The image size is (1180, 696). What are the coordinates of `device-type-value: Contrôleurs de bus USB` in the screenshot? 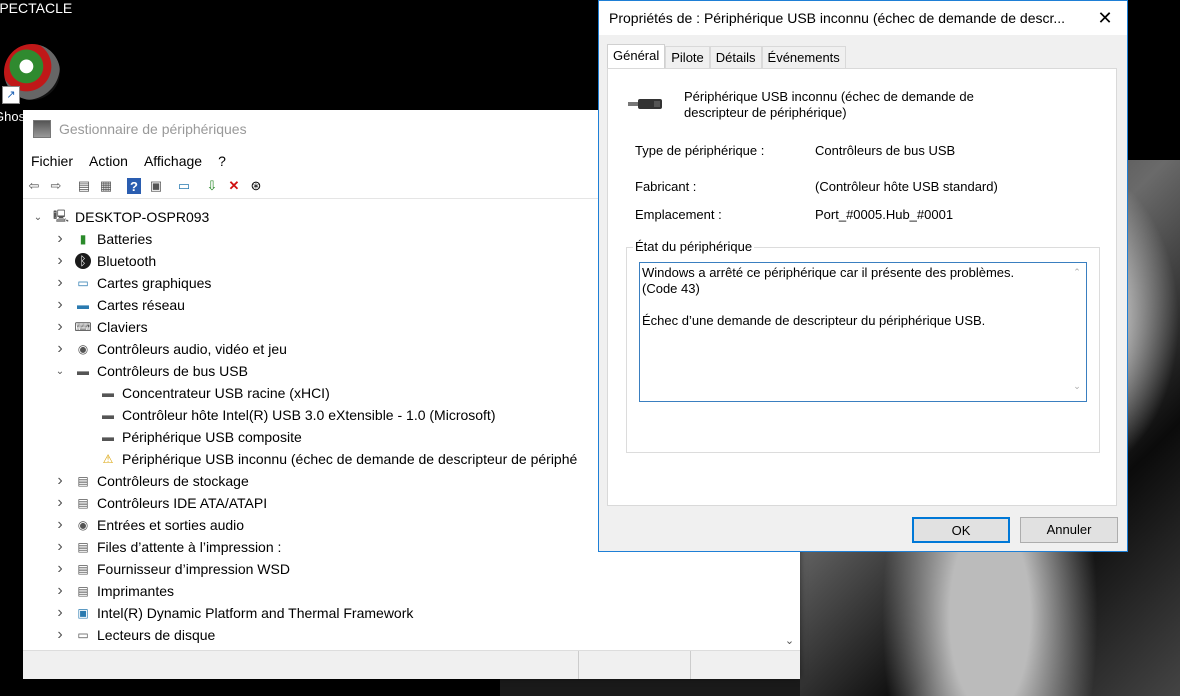 It's located at (885, 150).